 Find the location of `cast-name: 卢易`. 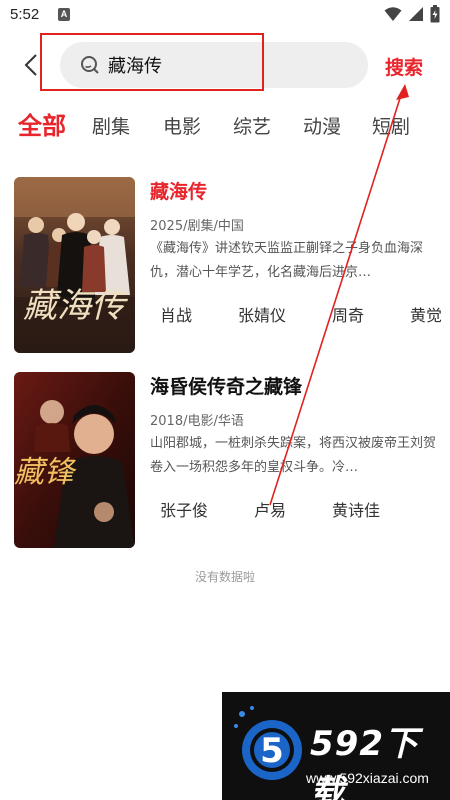

cast-name: 卢易 is located at coordinates (270, 510).